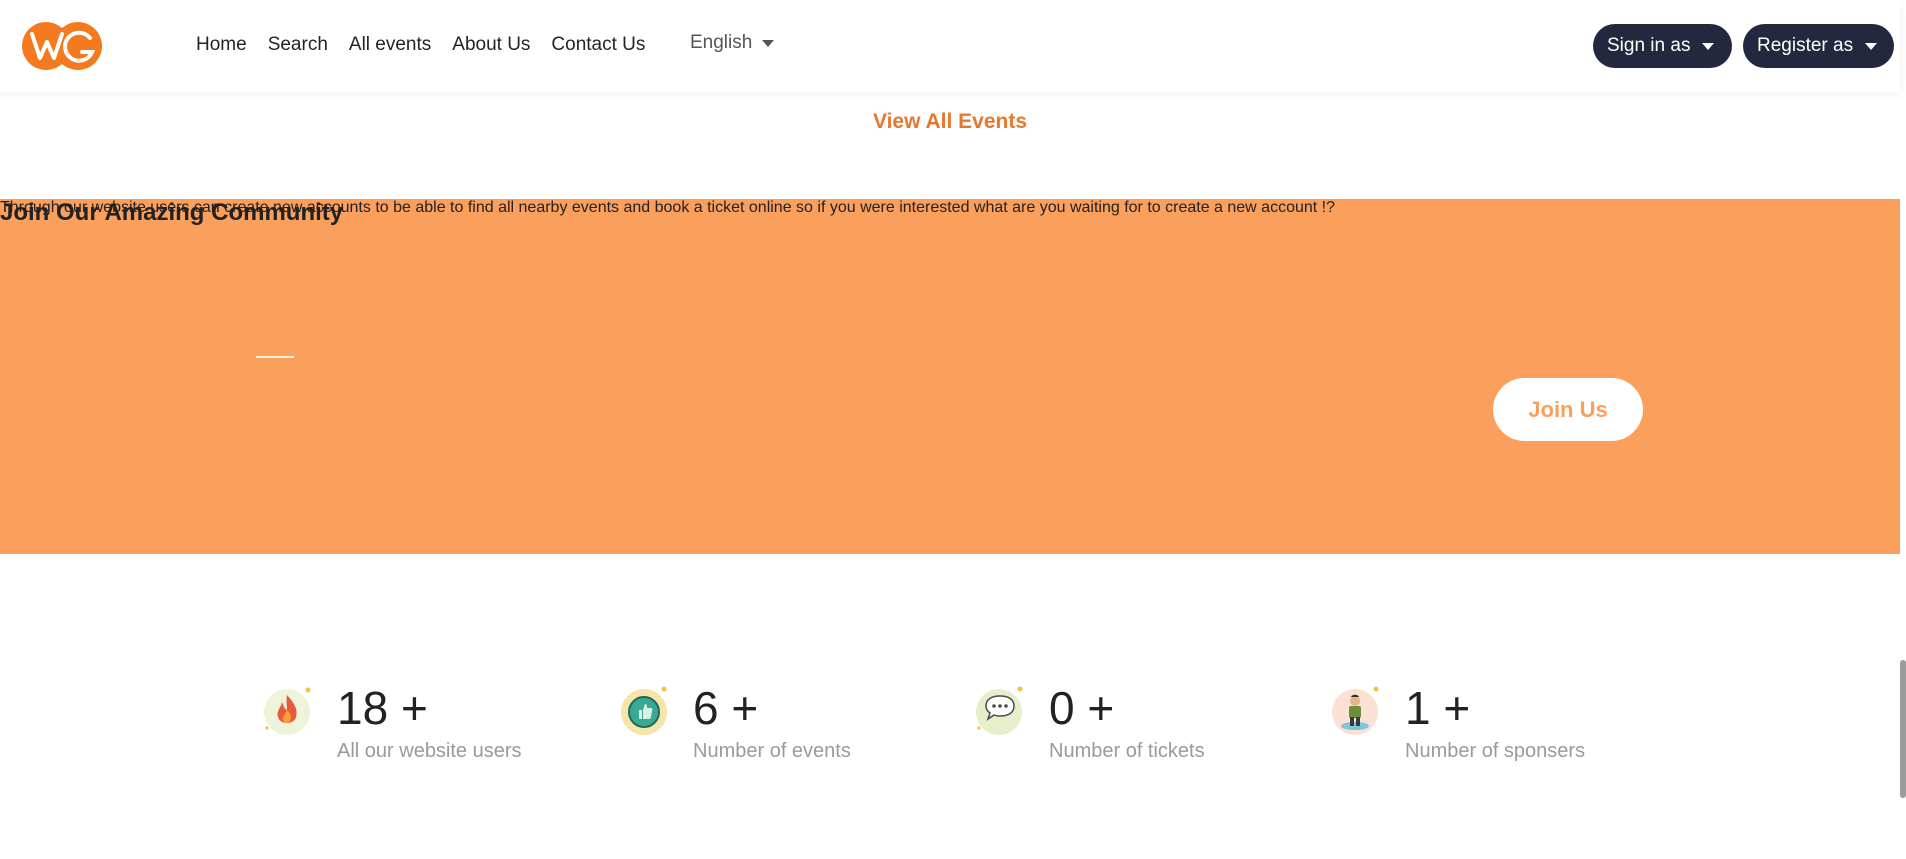 The width and height of the screenshot is (1906, 859). What do you see at coordinates (1355, 710) in the screenshot?
I see `person-icon` at bounding box center [1355, 710].